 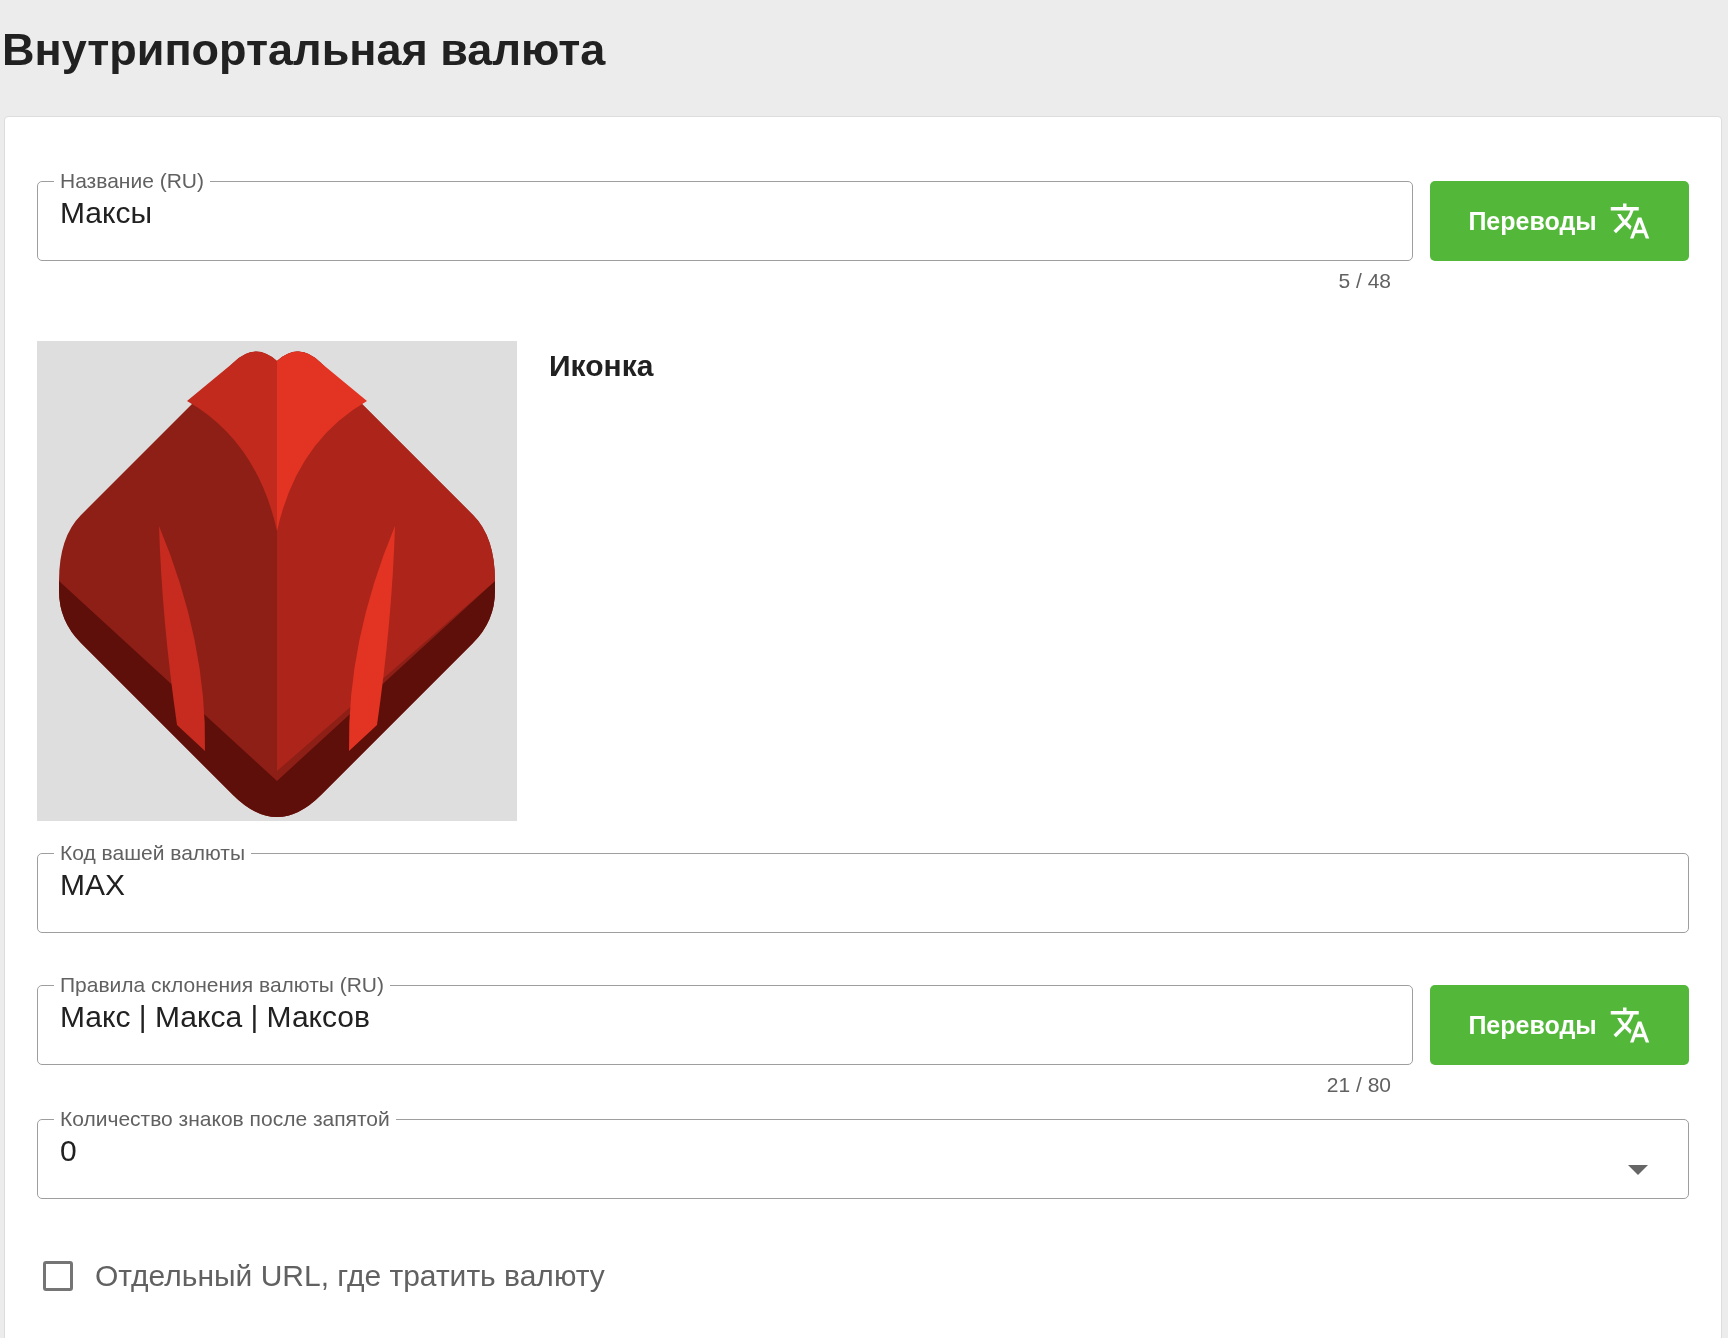 What do you see at coordinates (1358, 1085) in the screenshot?
I see `character-counter: 21 / 80` at bounding box center [1358, 1085].